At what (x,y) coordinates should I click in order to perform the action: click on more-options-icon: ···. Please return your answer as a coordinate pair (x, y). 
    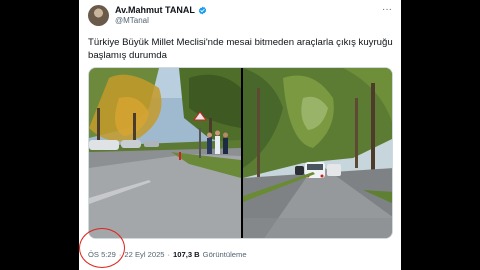
    Looking at the image, I should click on (387, 9).